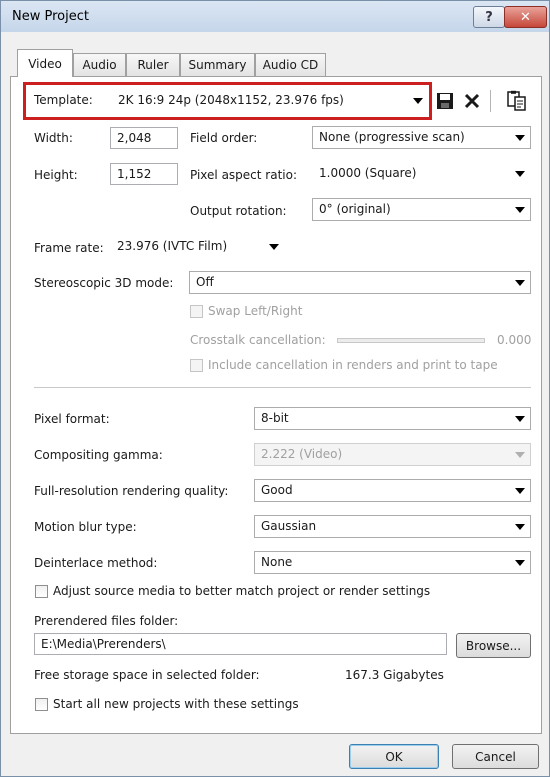 This screenshot has width=550, height=777. What do you see at coordinates (275, 418) in the screenshot?
I see `pixel-format-value: 8-bit` at bounding box center [275, 418].